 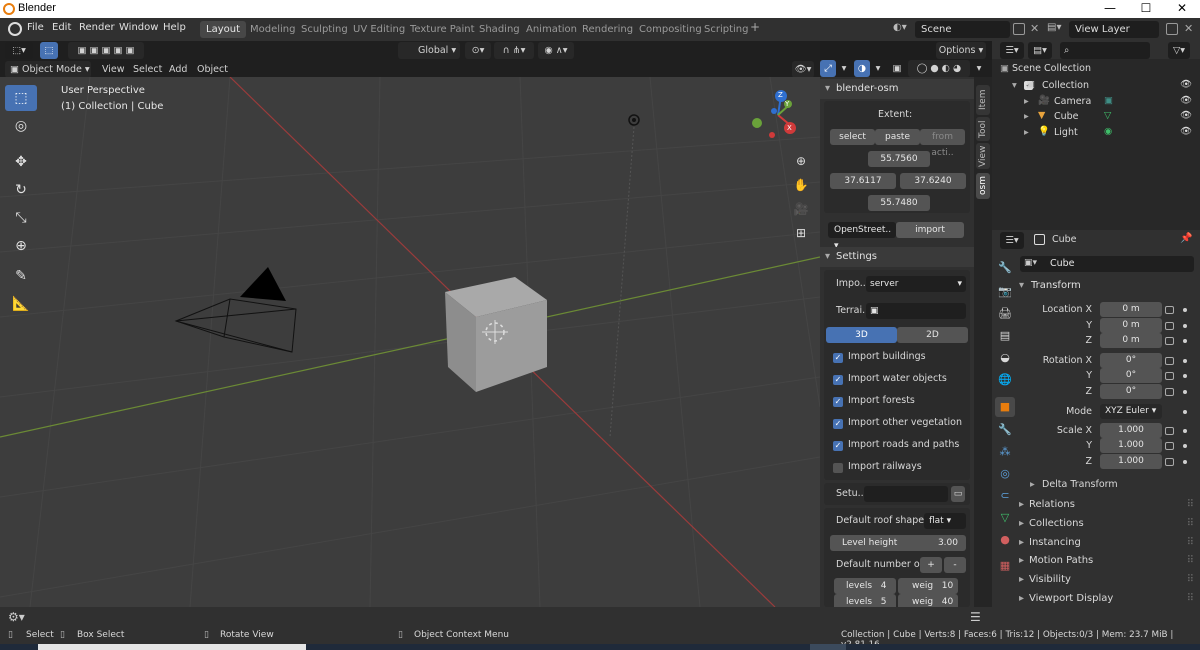 What do you see at coordinates (1131, 445) in the screenshot?
I see `scale-y-field: 1.000` at bounding box center [1131, 445].